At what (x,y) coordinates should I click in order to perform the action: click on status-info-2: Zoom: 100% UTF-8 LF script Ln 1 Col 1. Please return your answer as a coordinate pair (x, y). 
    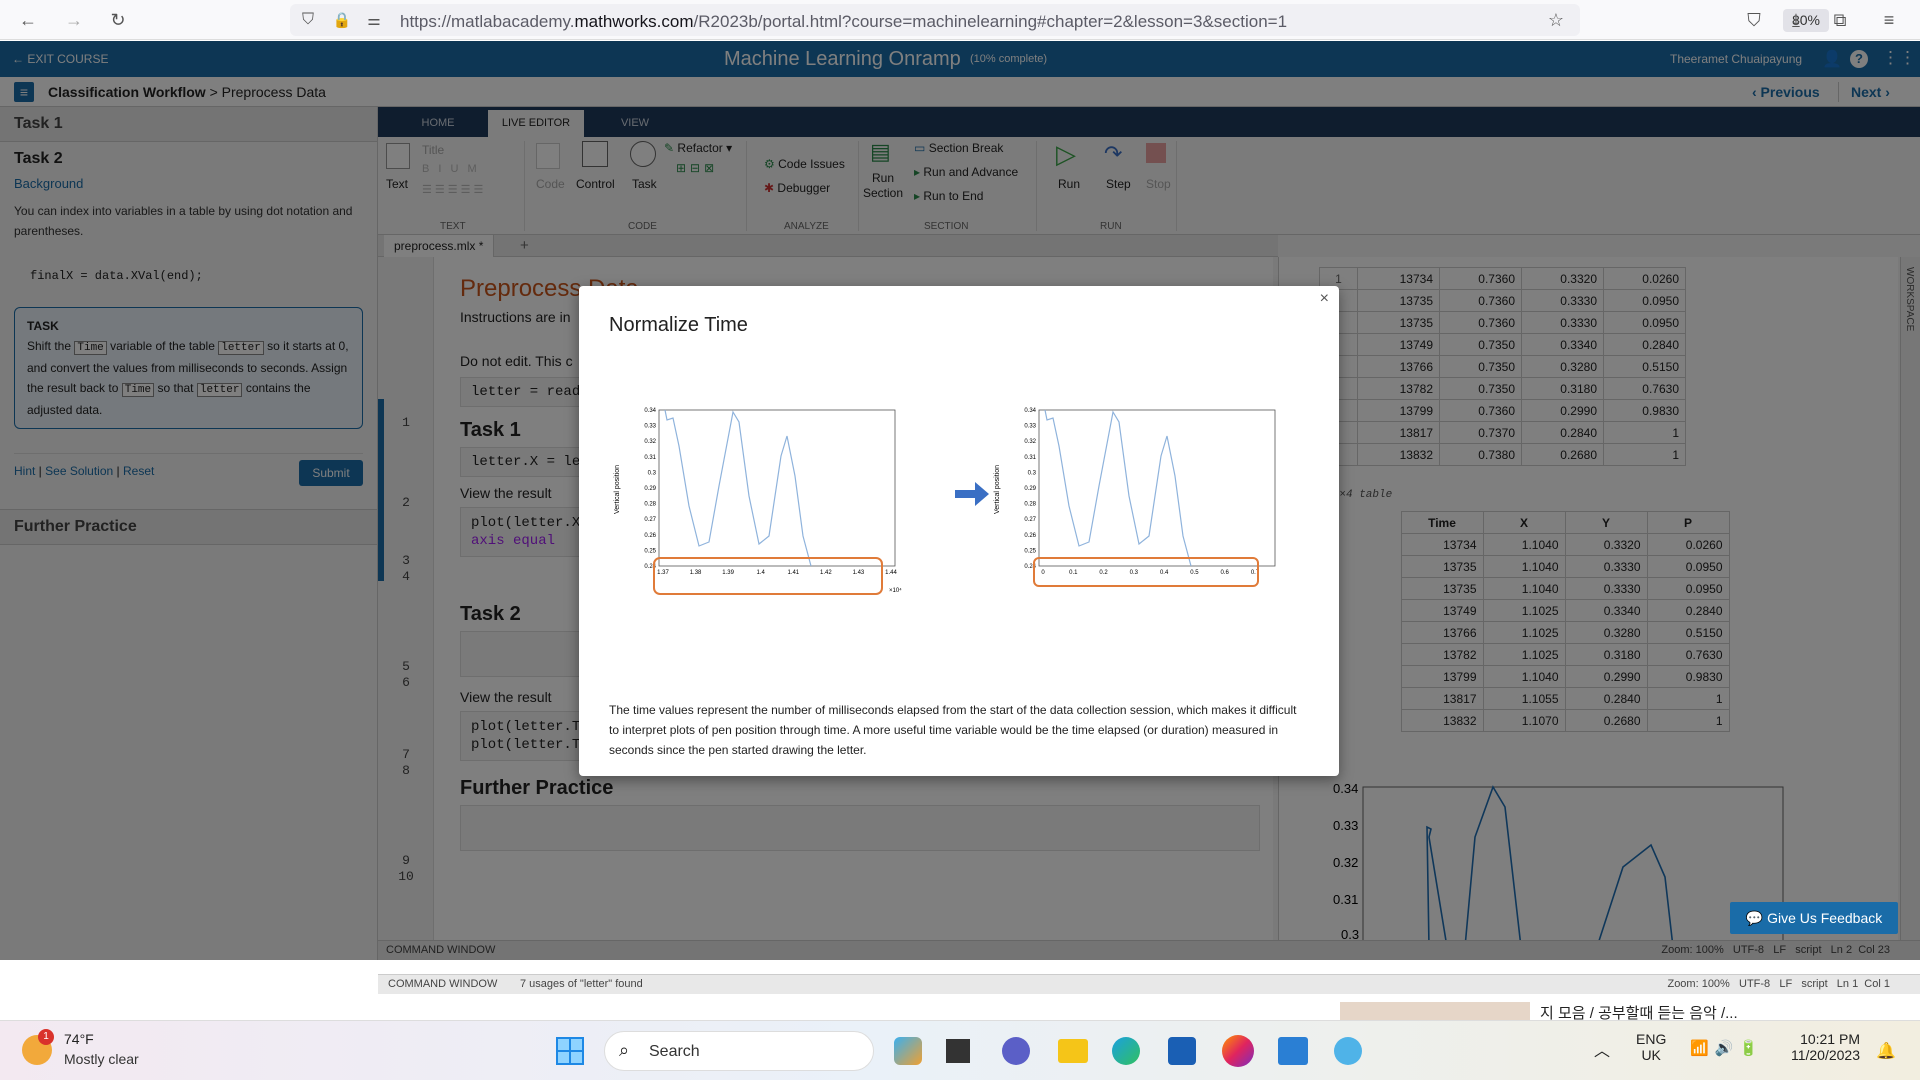
    Looking at the image, I should click on (1778, 984).